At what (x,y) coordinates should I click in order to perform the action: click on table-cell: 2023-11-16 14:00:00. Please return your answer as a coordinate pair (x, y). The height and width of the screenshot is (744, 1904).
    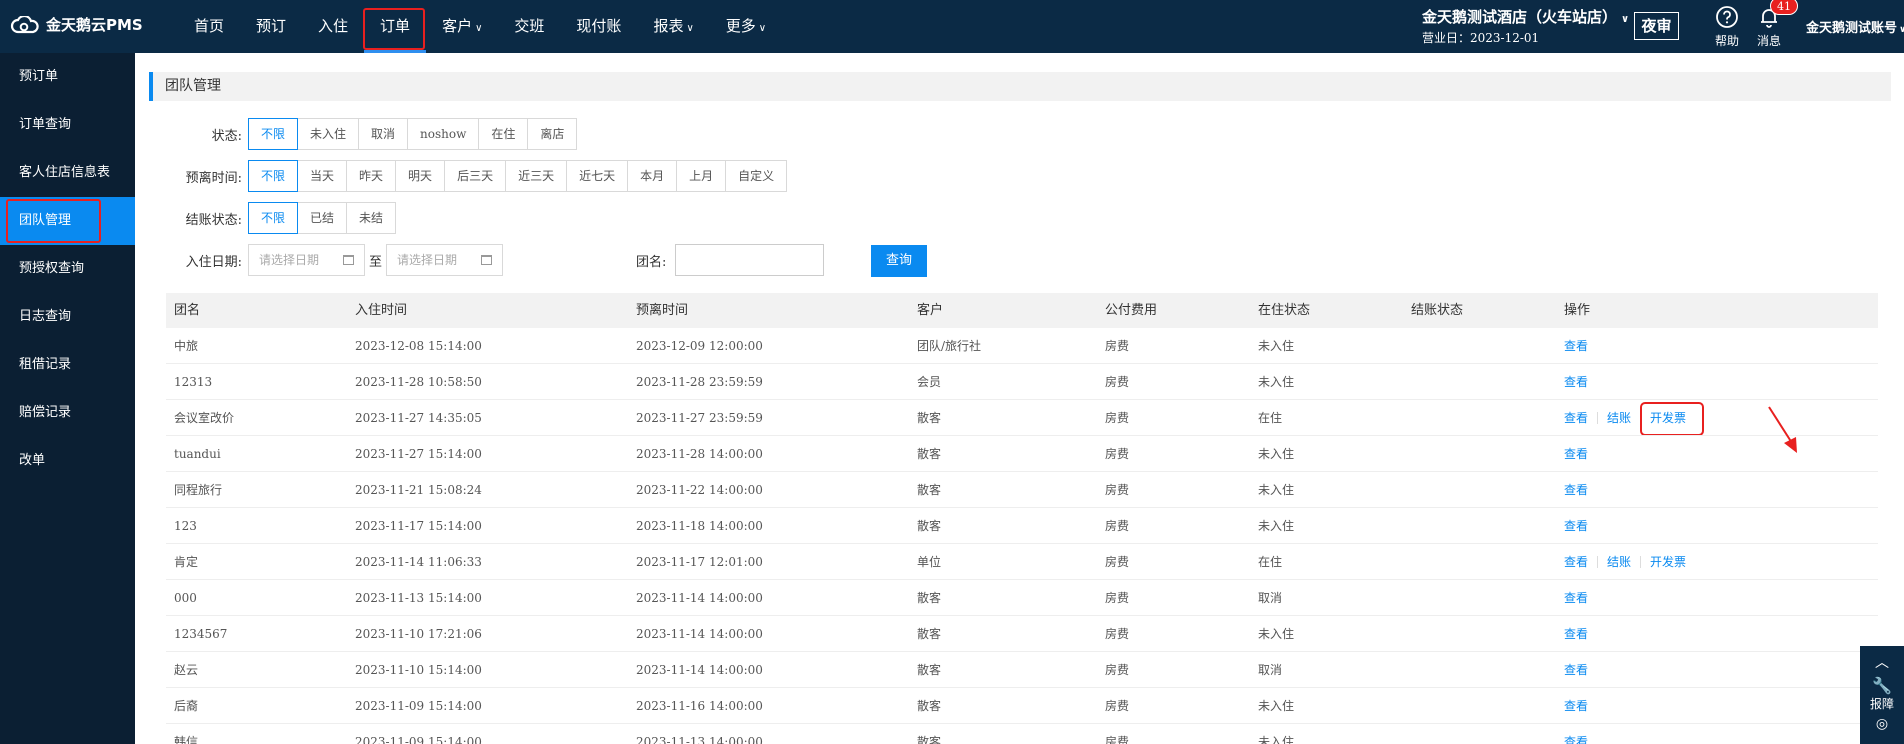
    Looking at the image, I should click on (699, 706).